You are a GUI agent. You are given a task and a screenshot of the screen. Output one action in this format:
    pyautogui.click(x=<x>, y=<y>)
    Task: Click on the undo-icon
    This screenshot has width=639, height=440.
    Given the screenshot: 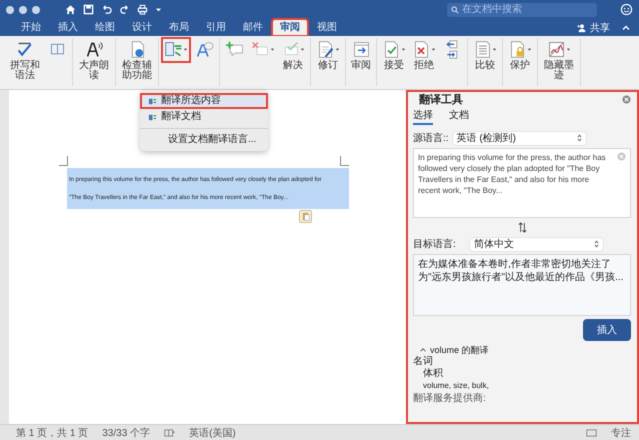 What is the action you would take?
    pyautogui.click(x=106, y=9)
    